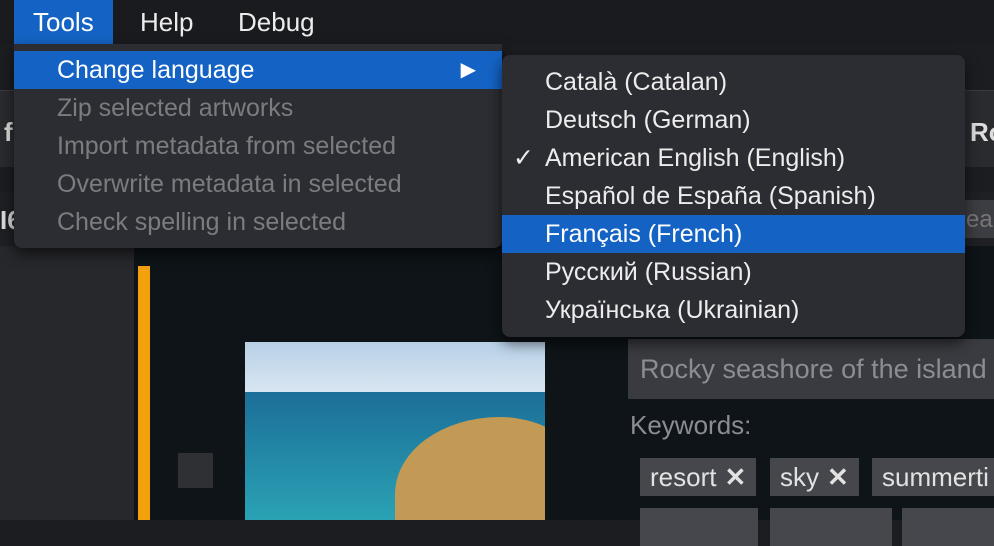 The height and width of the screenshot is (546, 994). What do you see at coordinates (733, 82) in the screenshot?
I see `language-option-catalan: Català (Catalan)` at bounding box center [733, 82].